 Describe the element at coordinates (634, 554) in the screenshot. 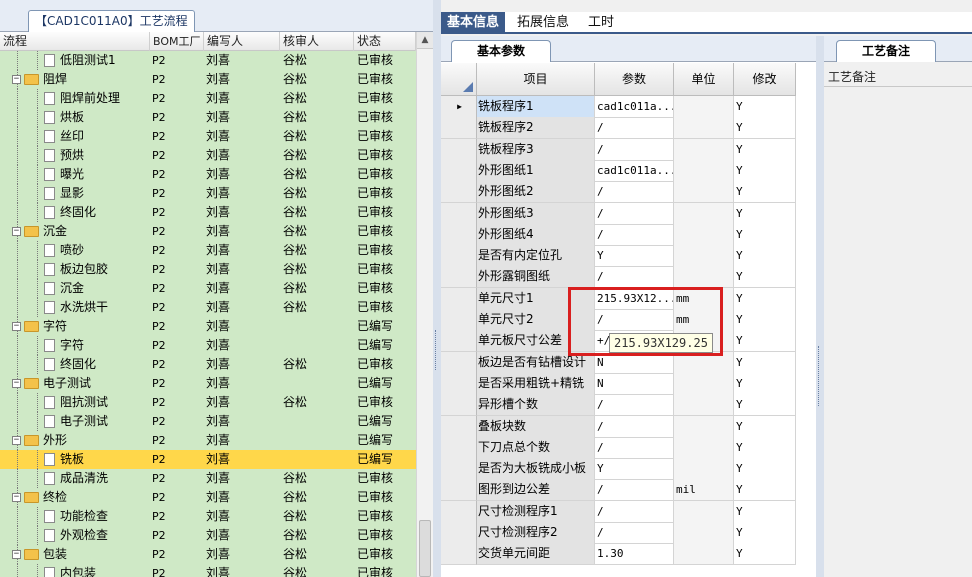

I see `param-cell: 1.30` at that location.